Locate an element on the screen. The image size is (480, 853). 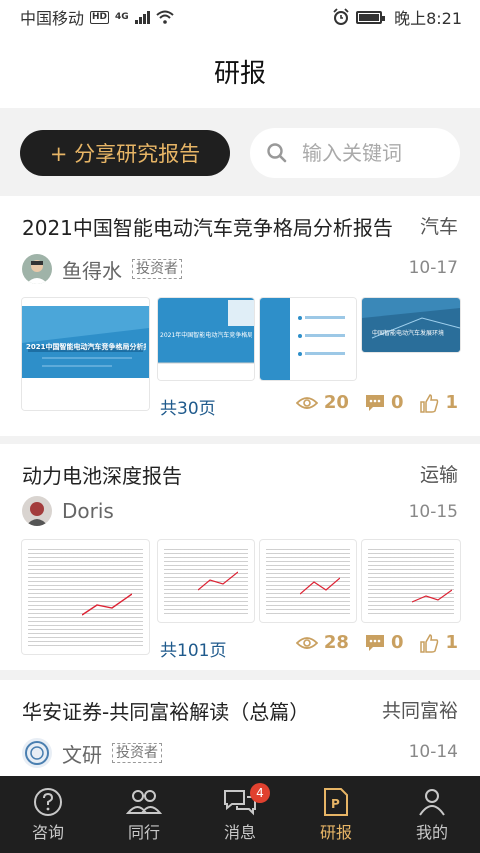
thumbnail-page: 2021年中国智能电动汽车竞争格局分析报告 is located at coordinates (206, 339).